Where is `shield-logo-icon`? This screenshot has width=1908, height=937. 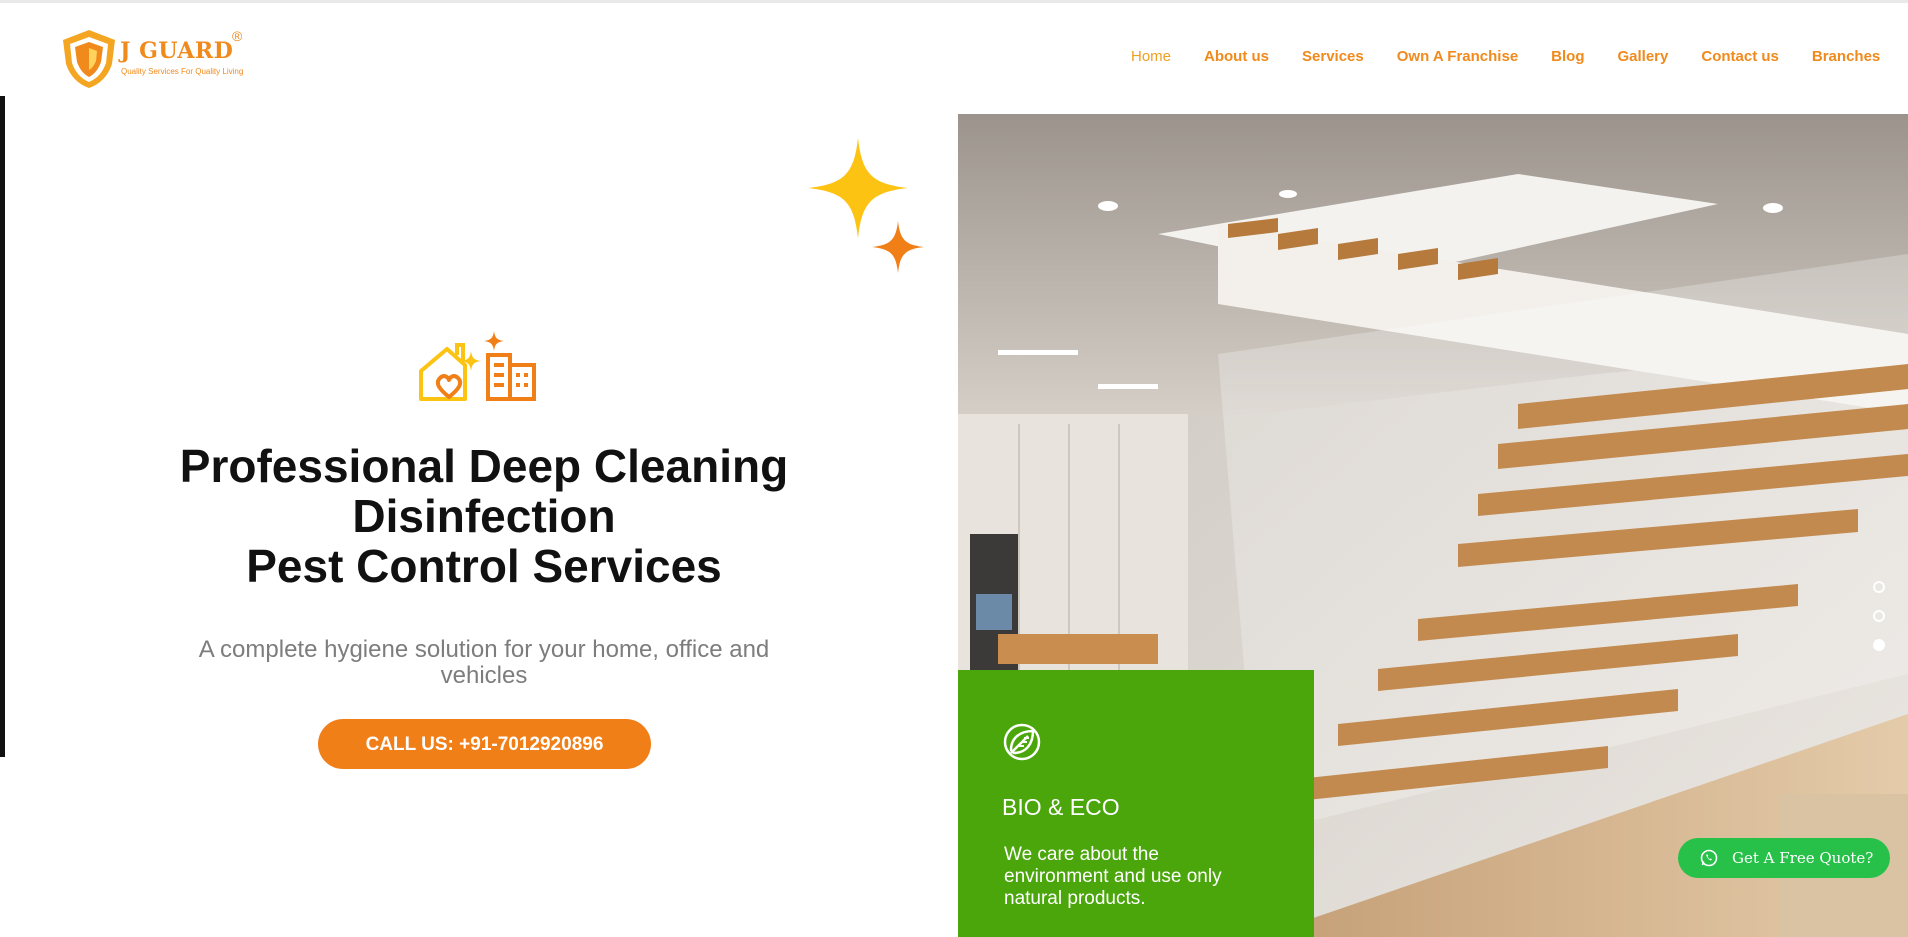 shield-logo-icon is located at coordinates (89, 59).